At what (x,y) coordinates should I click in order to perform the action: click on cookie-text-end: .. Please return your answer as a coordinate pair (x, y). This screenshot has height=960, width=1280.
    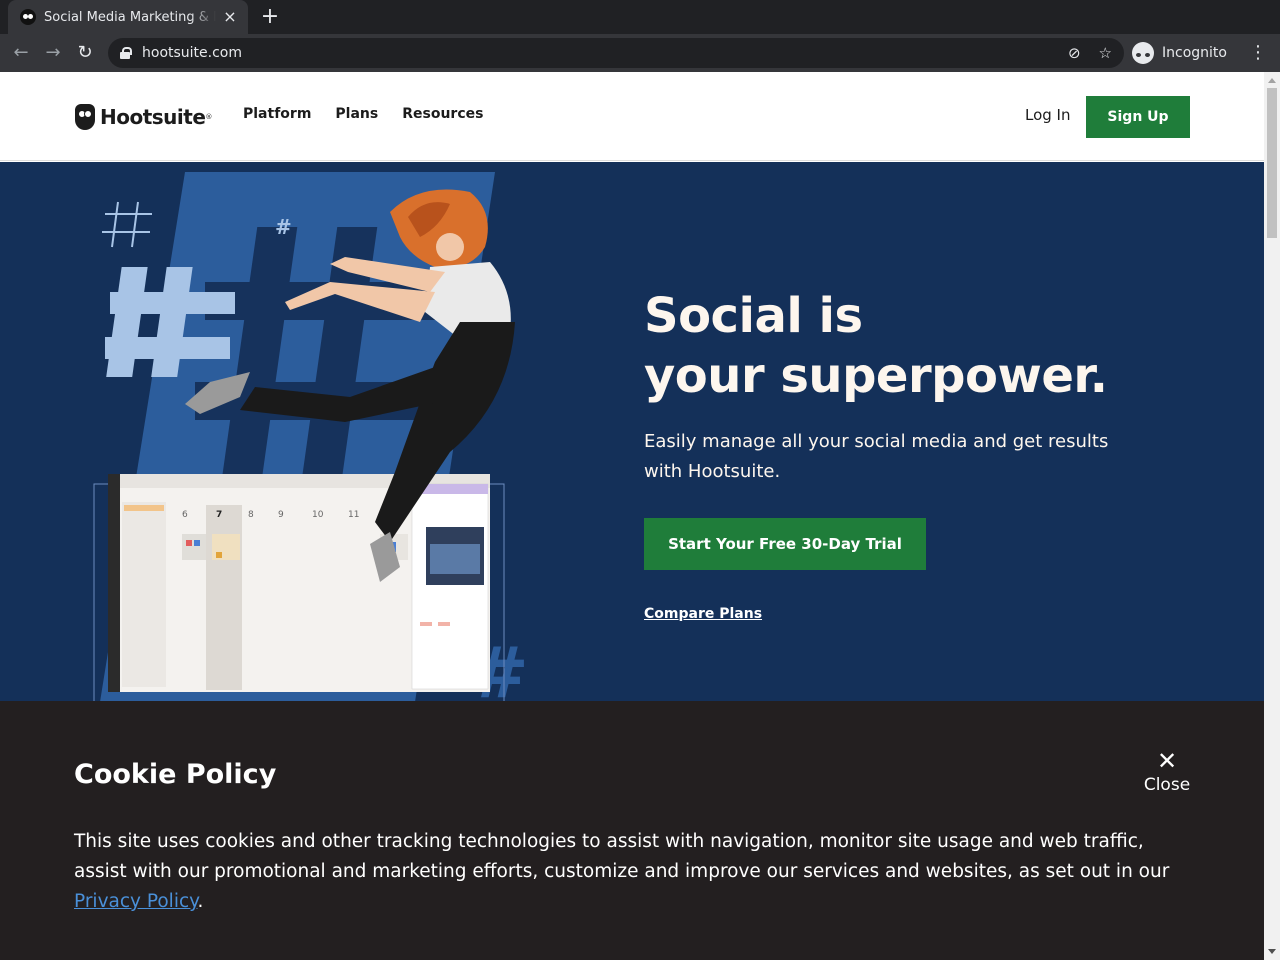
    Looking at the image, I should click on (200, 901).